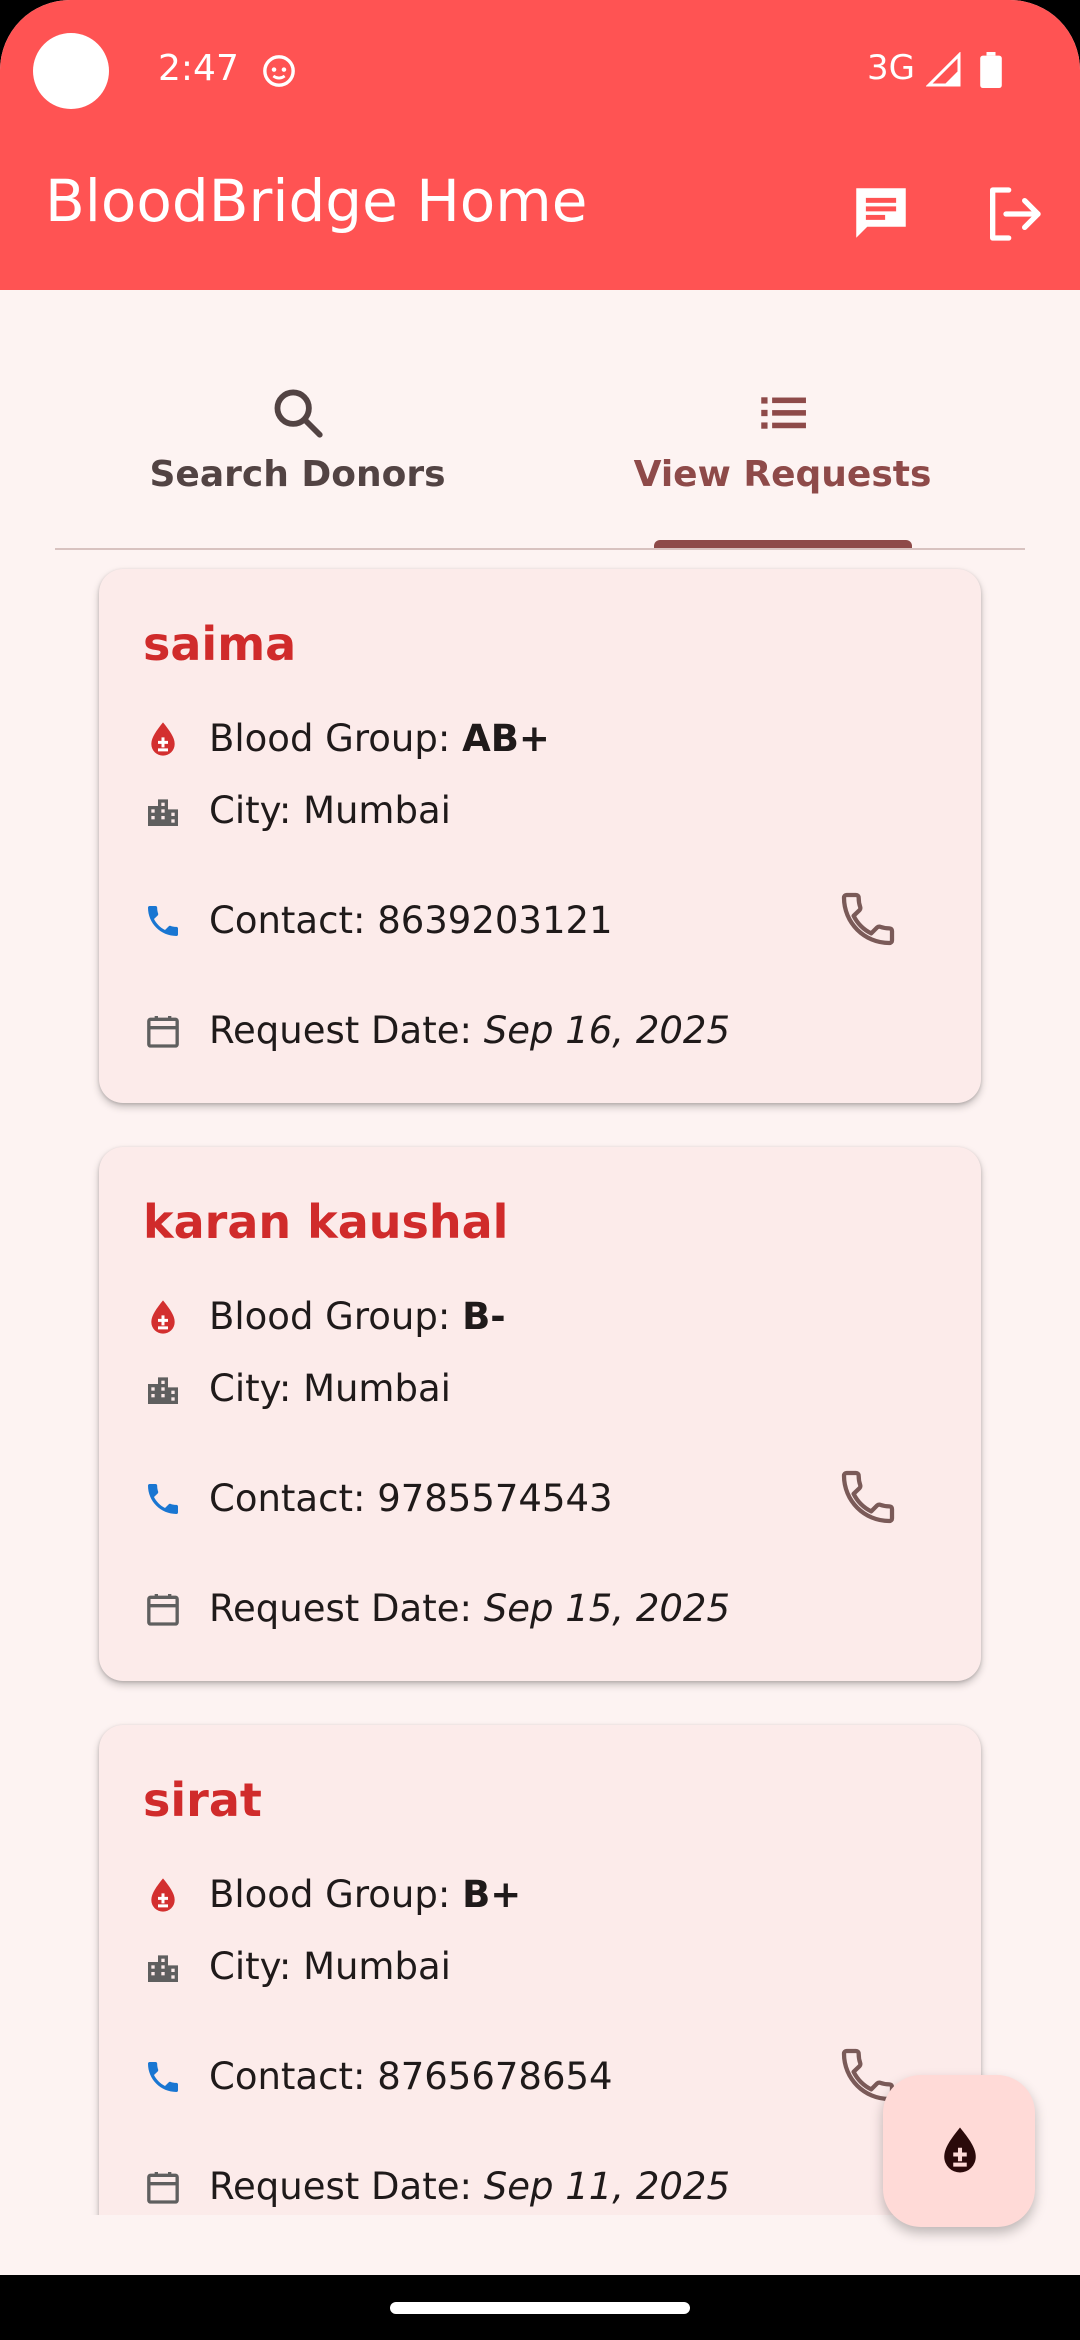 The height and width of the screenshot is (2340, 1080). What do you see at coordinates (298, 413) in the screenshot?
I see `search-icon` at bounding box center [298, 413].